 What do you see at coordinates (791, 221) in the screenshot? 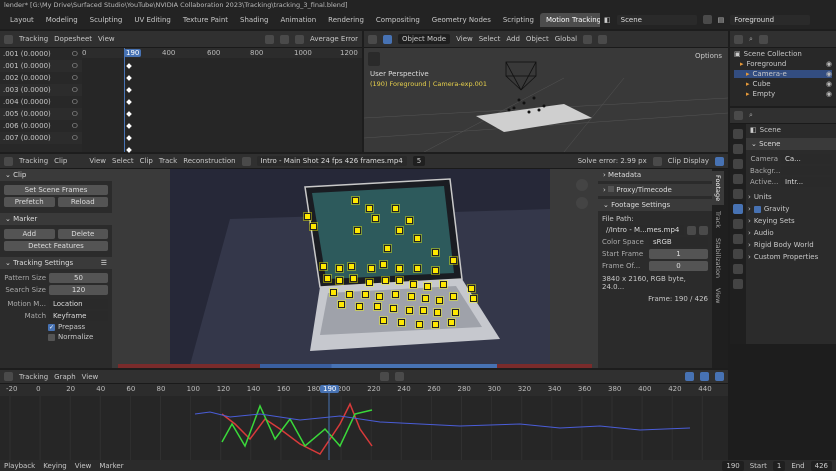
I see `properties-subsection: › Keying Sets` at bounding box center [791, 221].